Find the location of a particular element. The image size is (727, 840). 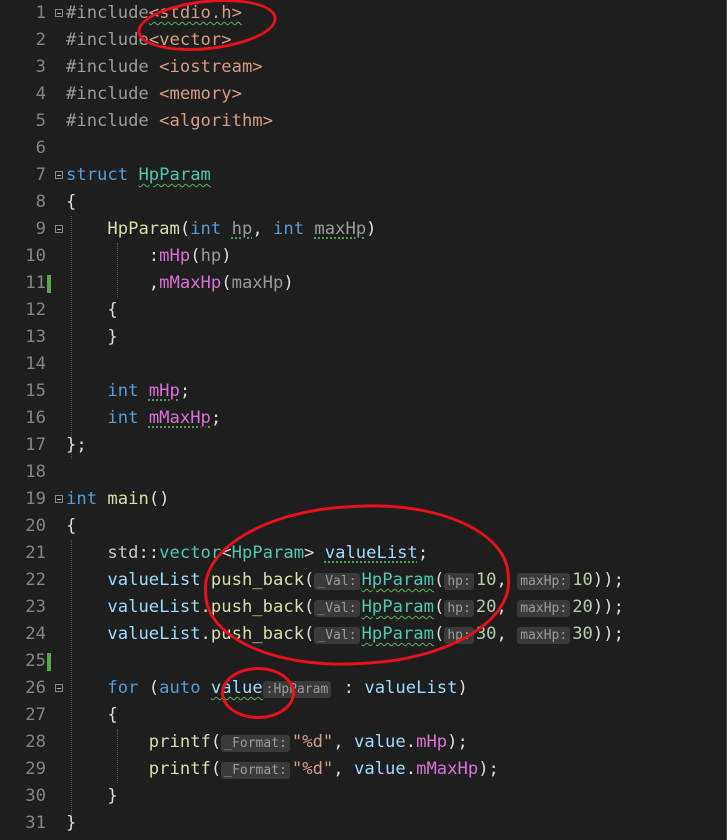

code-line: 9 HpParam(int hp, int maxHp) is located at coordinates (363, 229).